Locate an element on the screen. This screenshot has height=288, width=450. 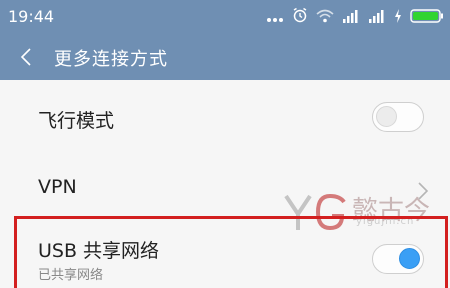
chevron-left-icon is located at coordinates (25, 57).